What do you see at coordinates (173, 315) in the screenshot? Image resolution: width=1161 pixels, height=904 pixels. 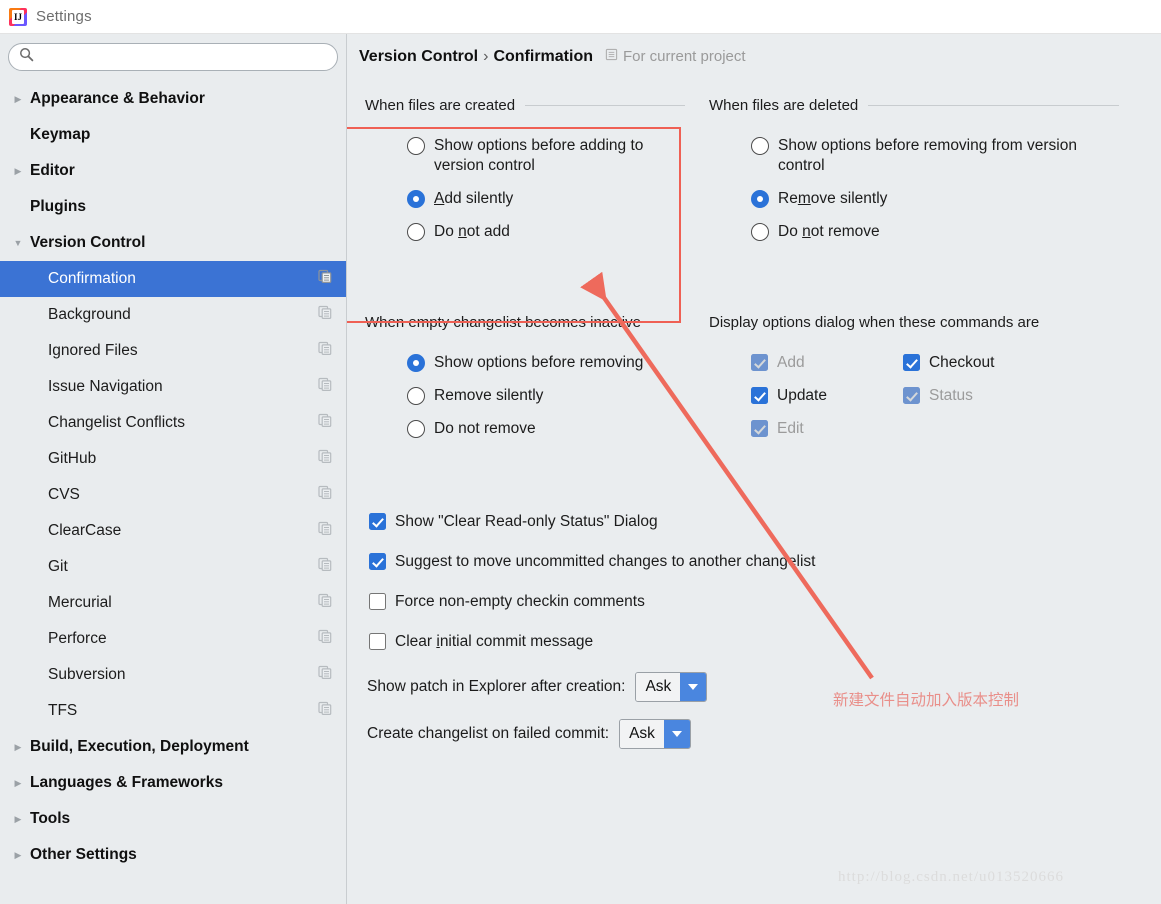 I see `sidebar-item-background: Background` at bounding box center [173, 315].